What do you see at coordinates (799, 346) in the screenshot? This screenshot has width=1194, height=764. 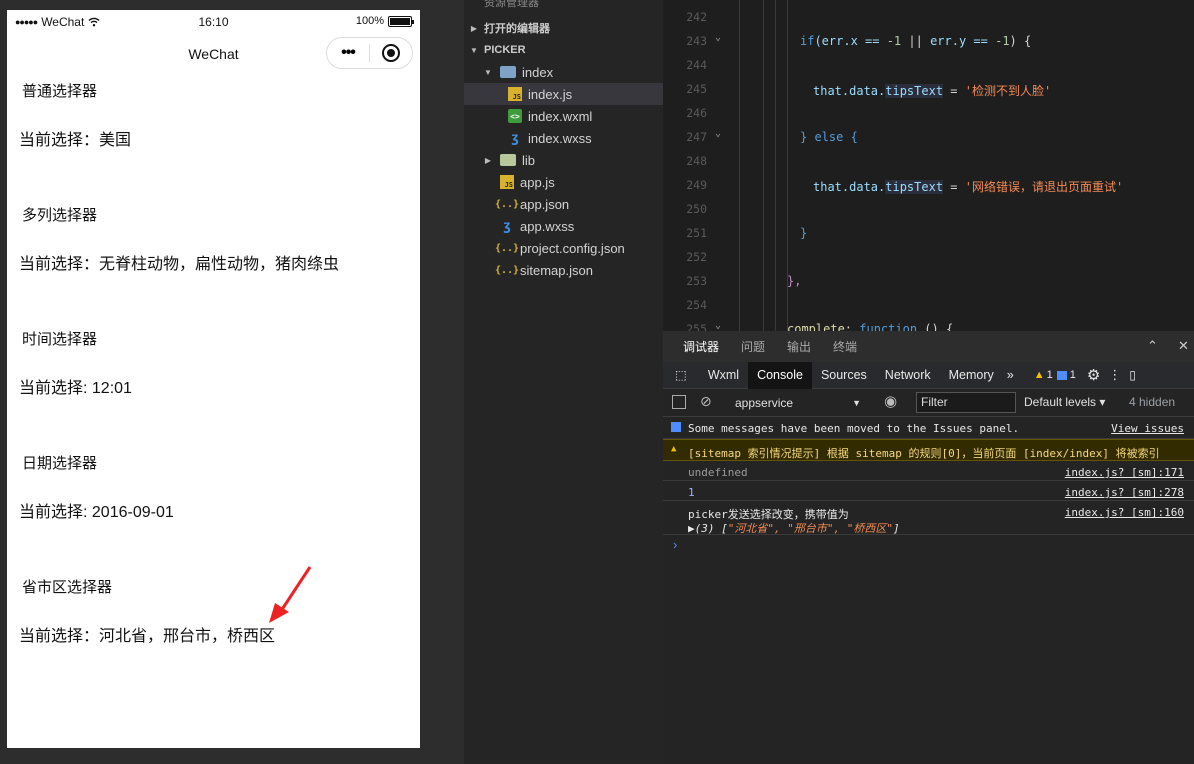 I see `tab-output: 输出` at bounding box center [799, 346].